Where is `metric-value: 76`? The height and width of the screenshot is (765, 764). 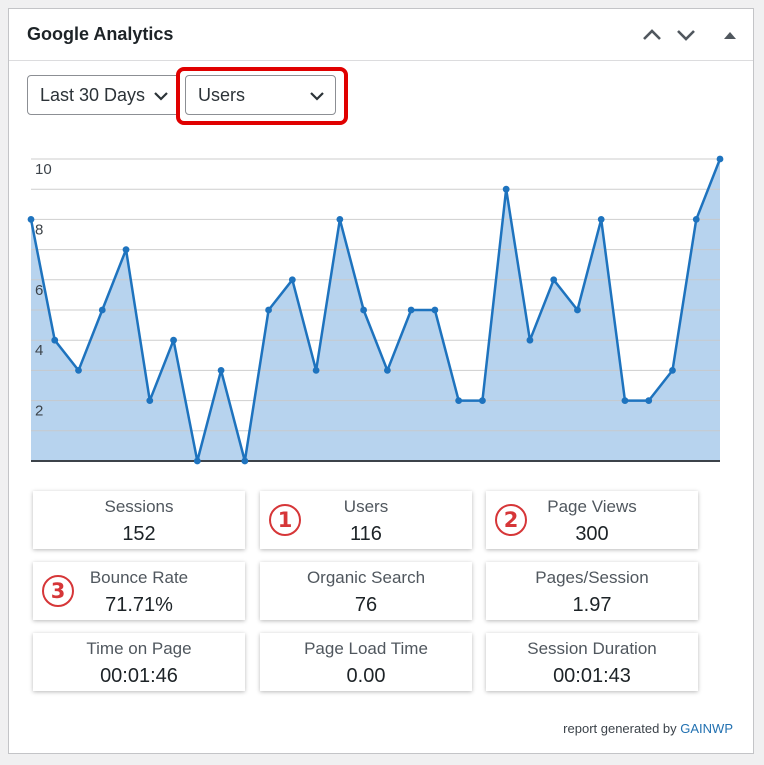
metric-value: 76 is located at coordinates (366, 605).